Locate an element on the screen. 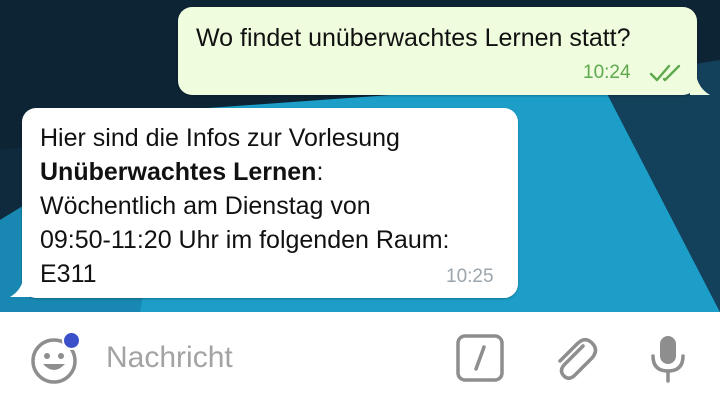  double-check-icon is located at coordinates (665, 73).